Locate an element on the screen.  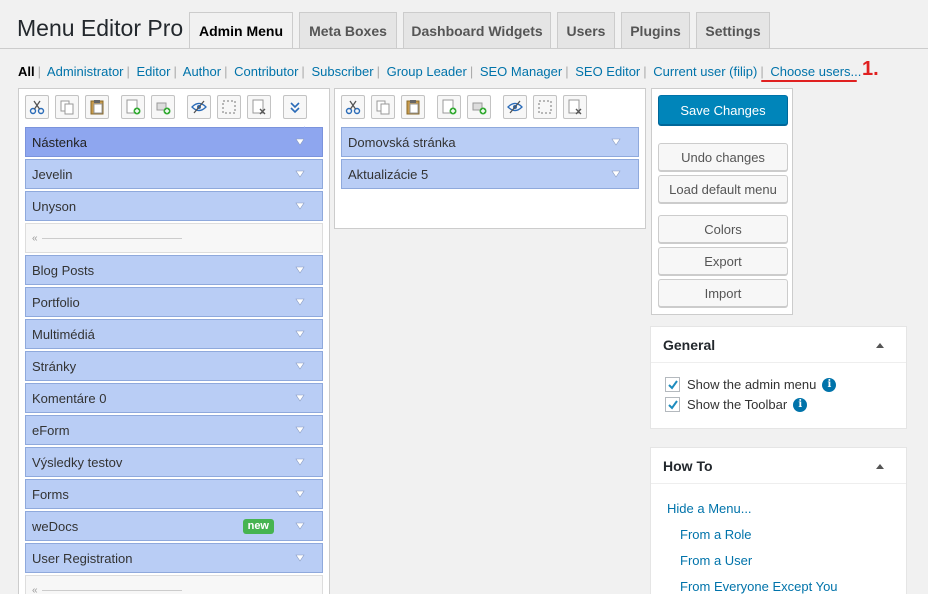
role-editor: Editor is located at coordinates (154, 71).